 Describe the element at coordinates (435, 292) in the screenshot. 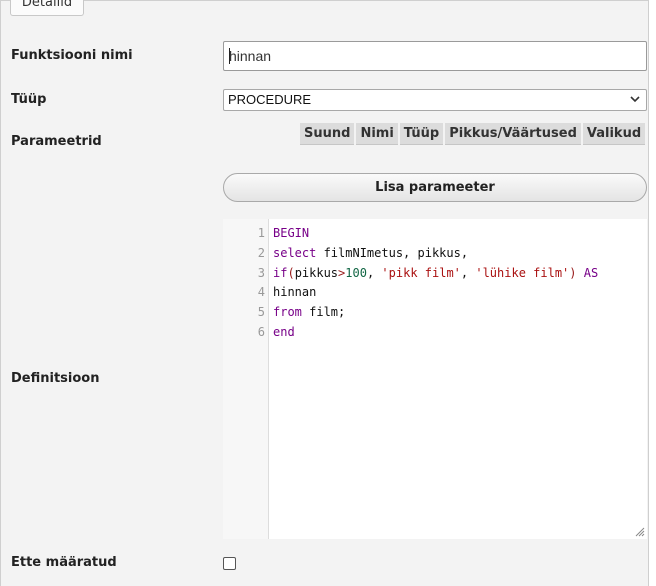

I see `code-line: 4 hinnan` at that location.